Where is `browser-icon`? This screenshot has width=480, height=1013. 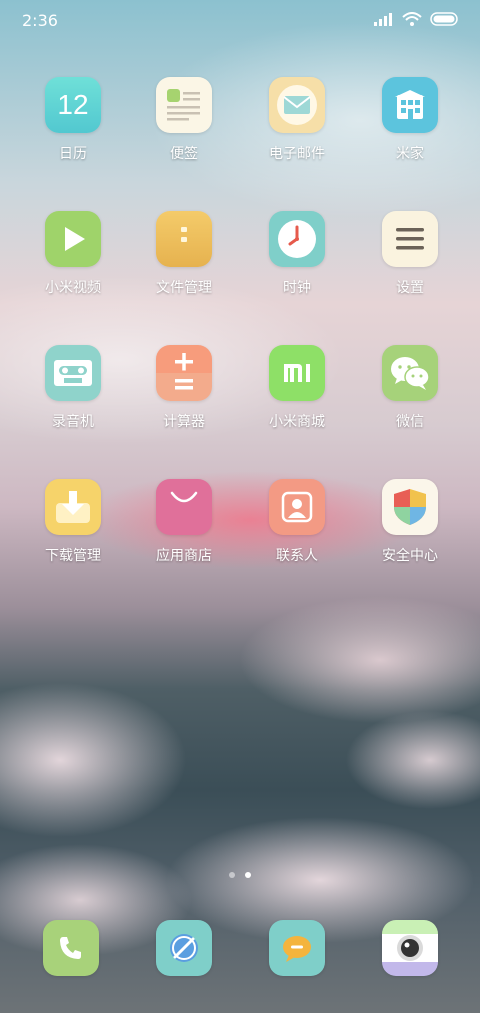
browser-icon is located at coordinates (184, 948).